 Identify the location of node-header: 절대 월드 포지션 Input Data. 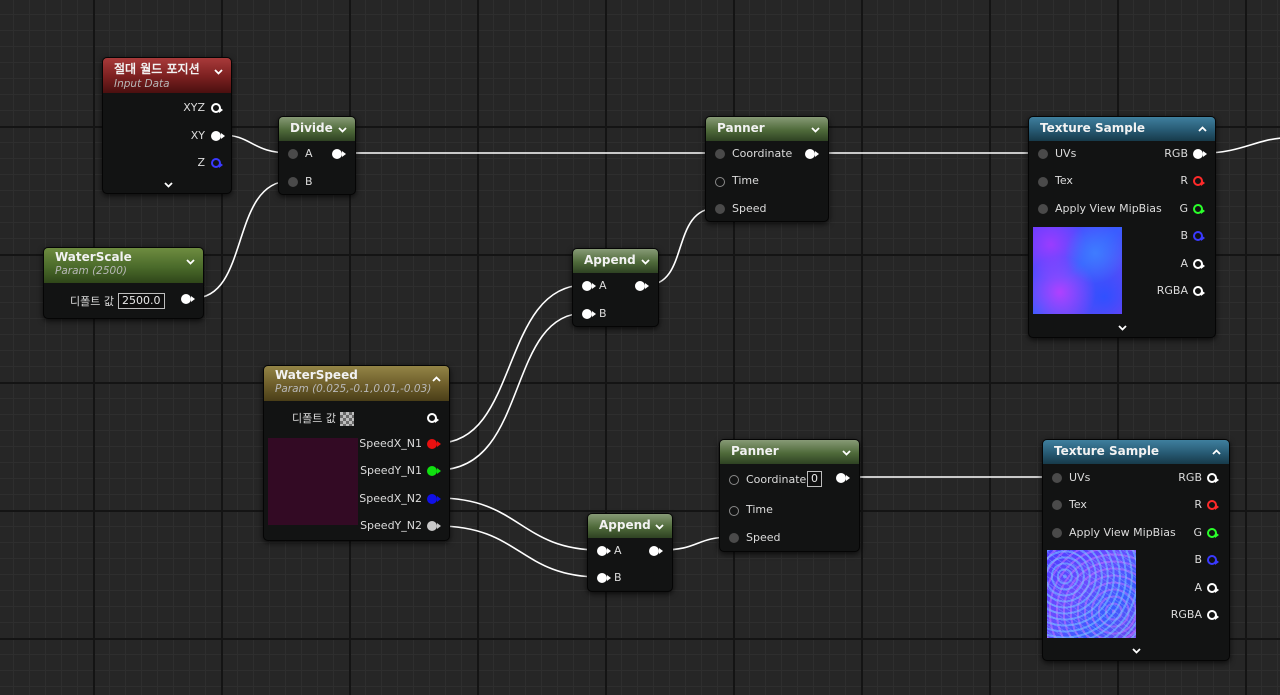
(167, 75).